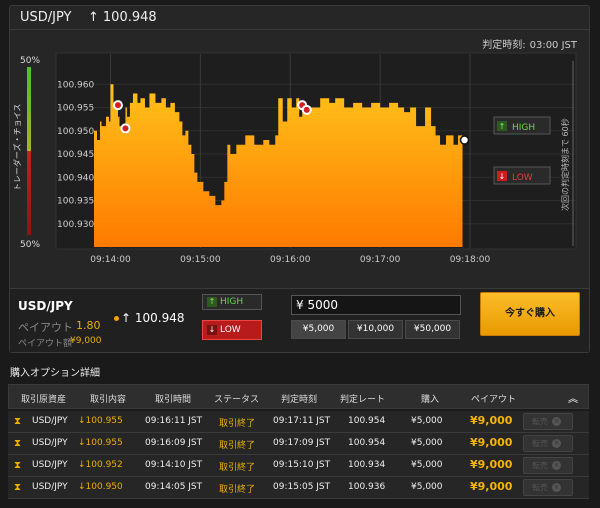 This screenshot has width=600, height=508. I want to click on row-trade-time: 09:16:11 JST, so click(174, 421).